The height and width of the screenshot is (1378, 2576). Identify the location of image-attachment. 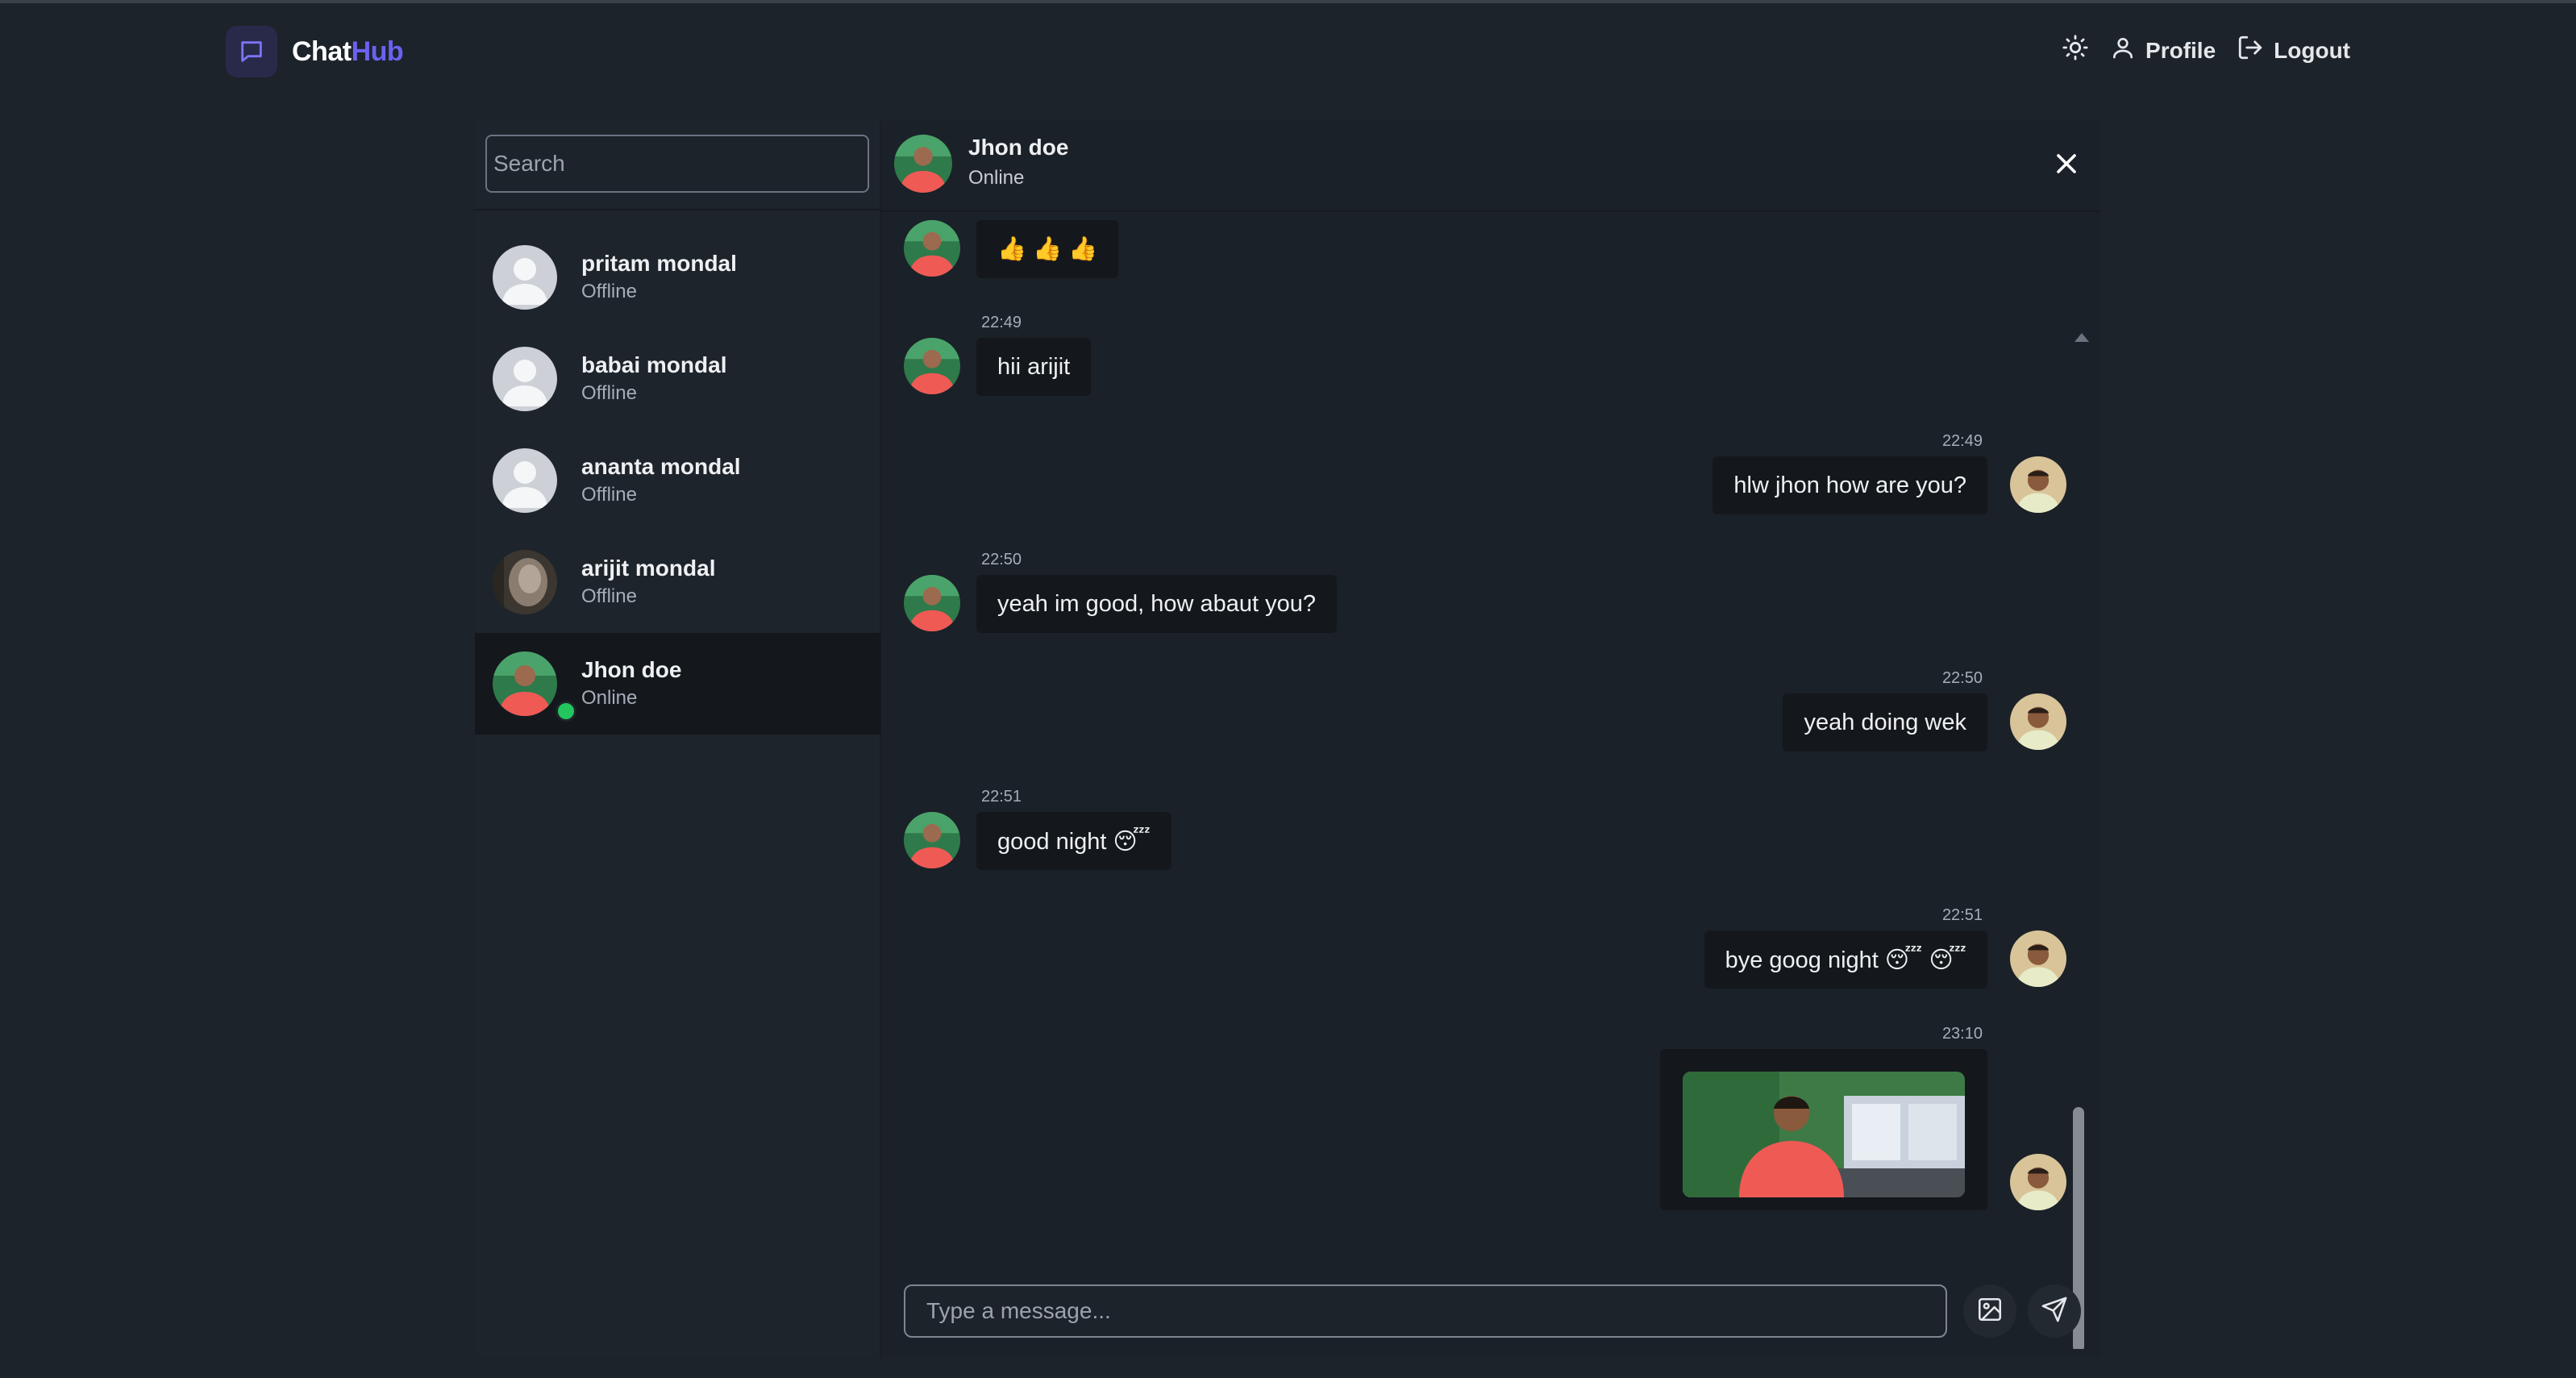
(1824, 1134).